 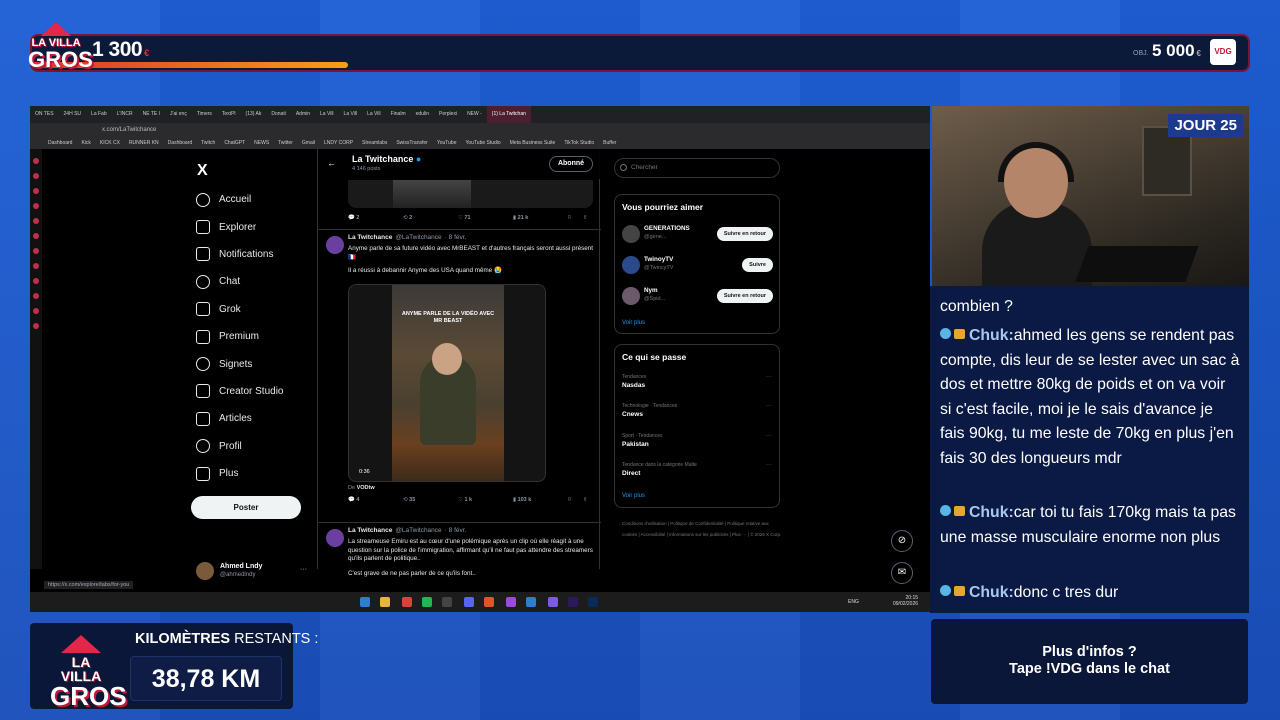 I want to click on like-count: ♡ 71, so click(x=464, y=218).